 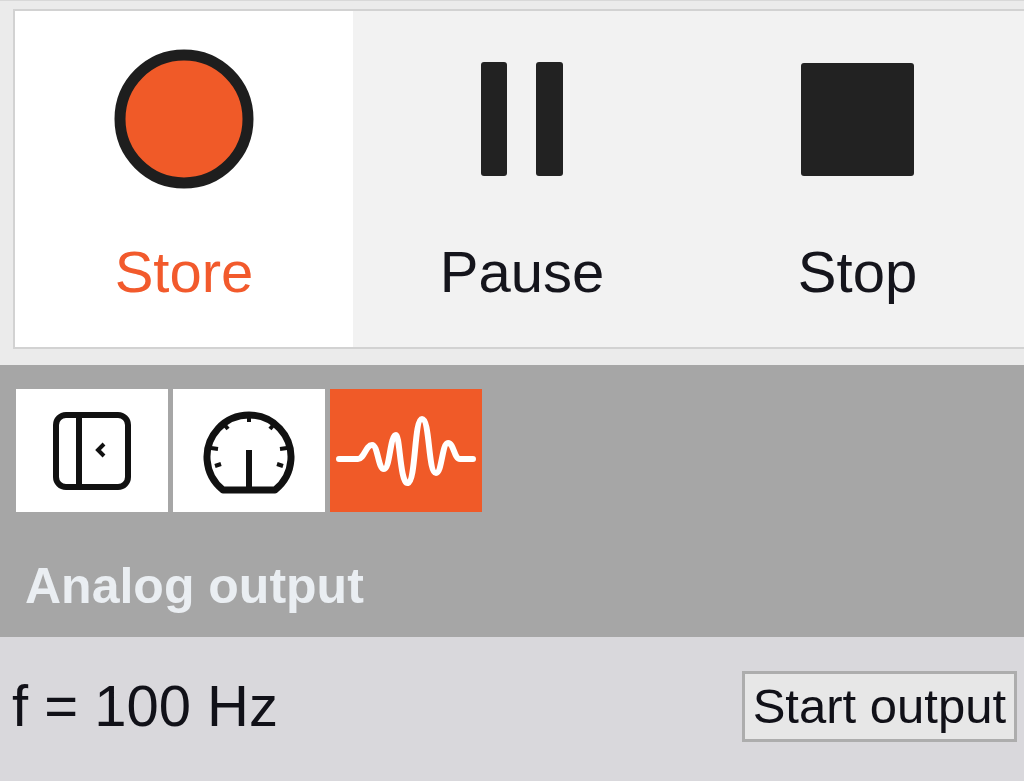 What do you see at coordinates (522, 179) in the screenshot?
I see `pause-button: Pause` at bounding box center [522, 179].